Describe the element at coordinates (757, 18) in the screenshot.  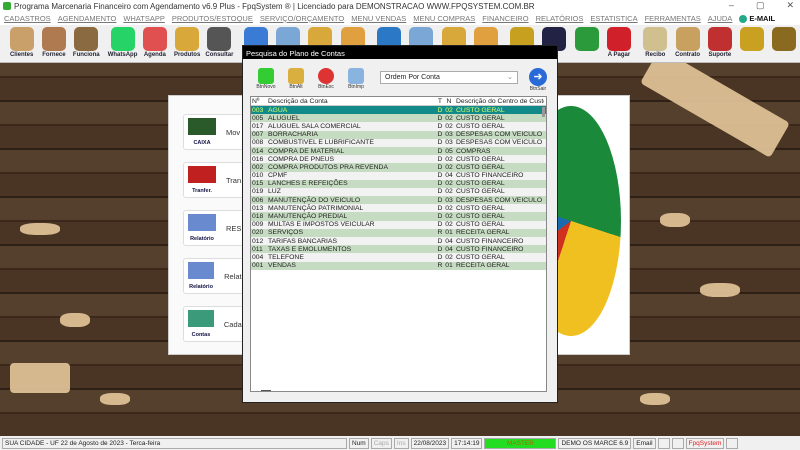
I see `menu-email: E-MAIL` at that location.